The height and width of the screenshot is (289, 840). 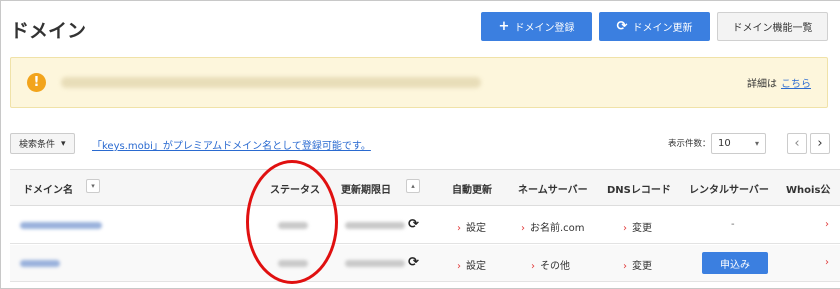 I want to click on plus-icon: +, so click(x=504, y=26).